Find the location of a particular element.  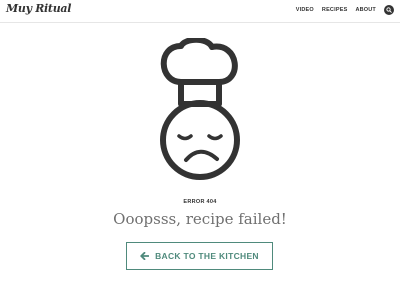

site-header: Muy Ritual VIDEO RECIPES ABOUT is located at coordinates (200, 11).